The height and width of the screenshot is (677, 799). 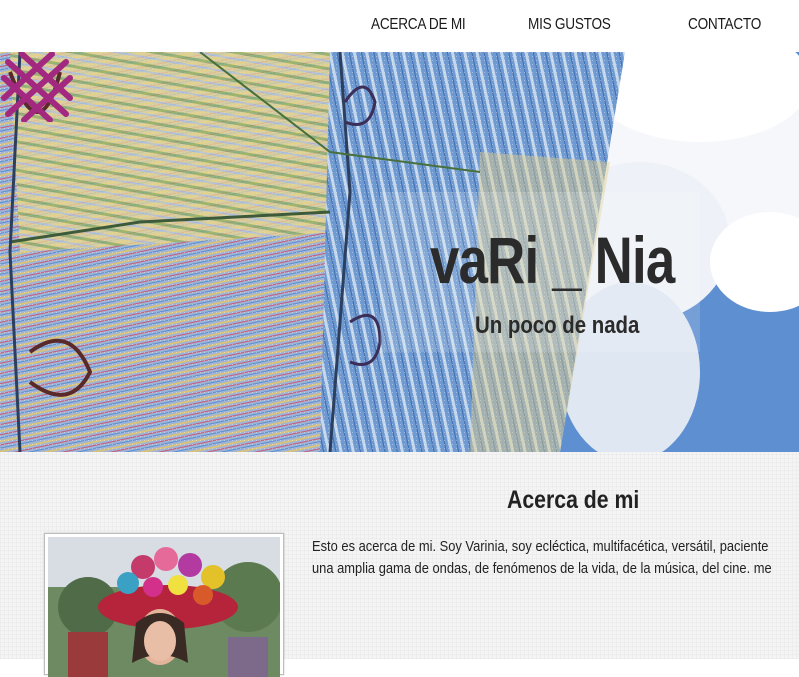 I want to click on top-nav: ACERCA DE MI MIS GUSTOS CONTACTO, so click(x=399, y=26).